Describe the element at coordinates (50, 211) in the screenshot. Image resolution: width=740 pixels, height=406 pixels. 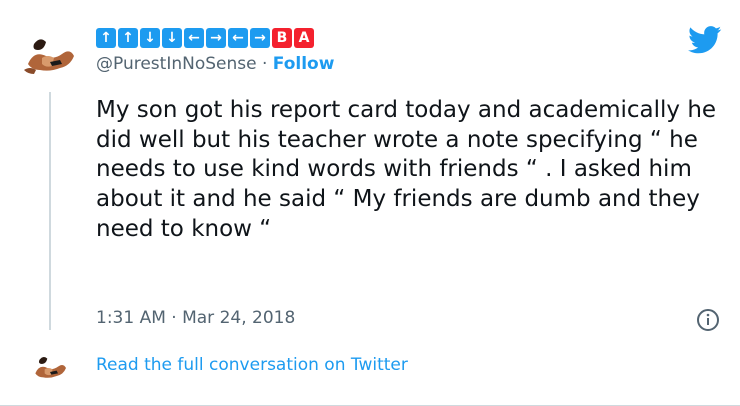
I see `thread-line` at that location.